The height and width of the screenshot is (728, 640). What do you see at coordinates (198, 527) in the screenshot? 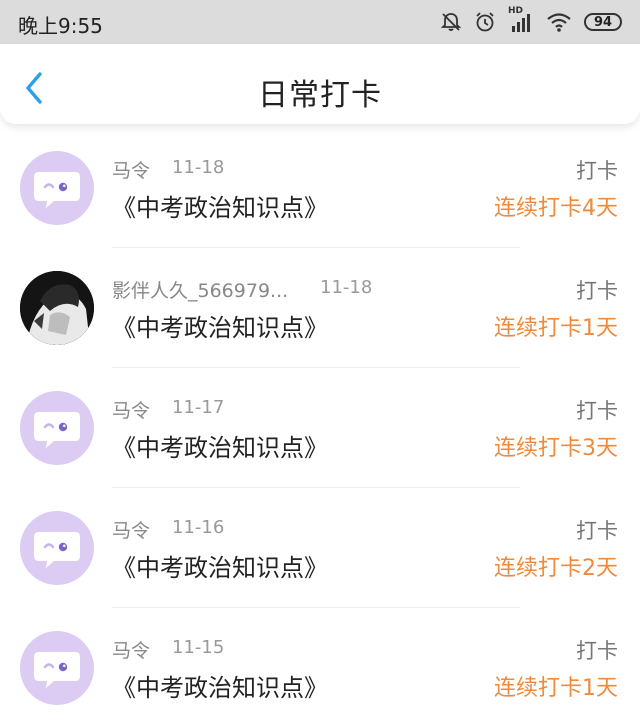
I see `checkin-date: 11-16` at bounding box center [198, 527].